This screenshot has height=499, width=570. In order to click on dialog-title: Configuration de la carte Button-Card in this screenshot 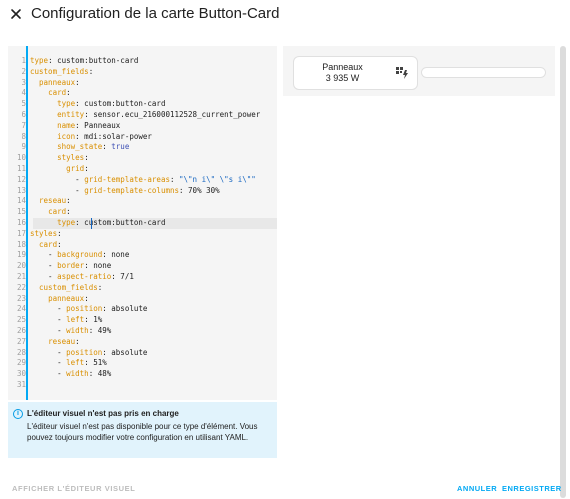, I will do `click(155, 13)`.